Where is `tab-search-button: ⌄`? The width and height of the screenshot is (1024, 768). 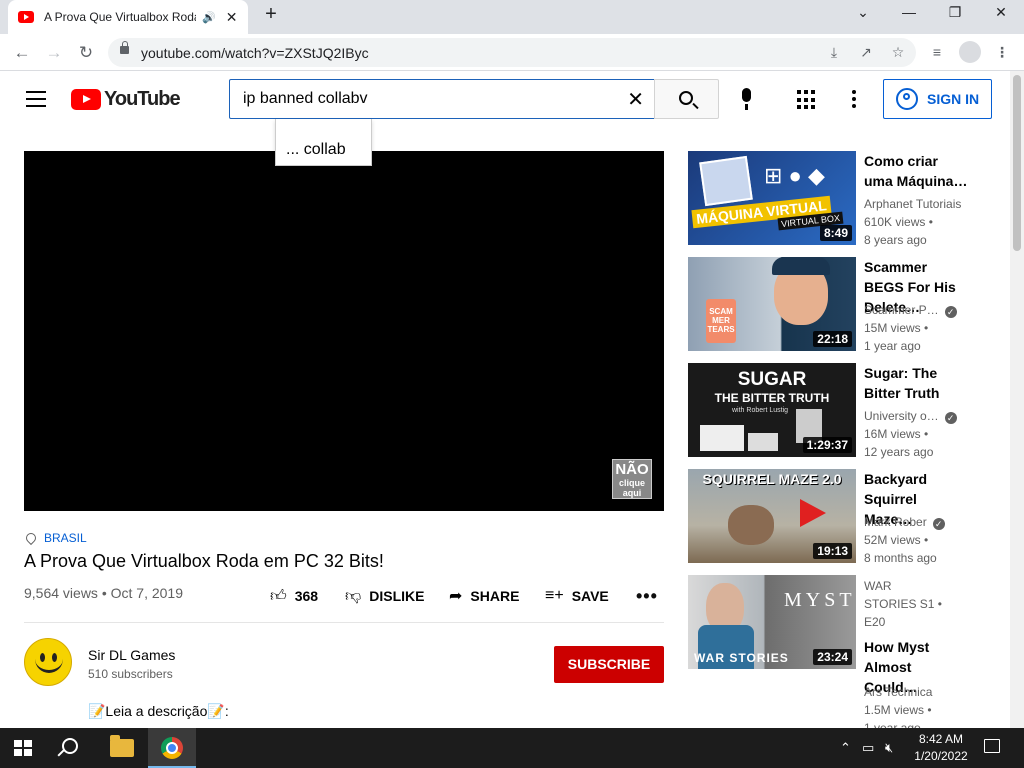 tab-search-button: ⌄ is located at coordinates (863, 15).